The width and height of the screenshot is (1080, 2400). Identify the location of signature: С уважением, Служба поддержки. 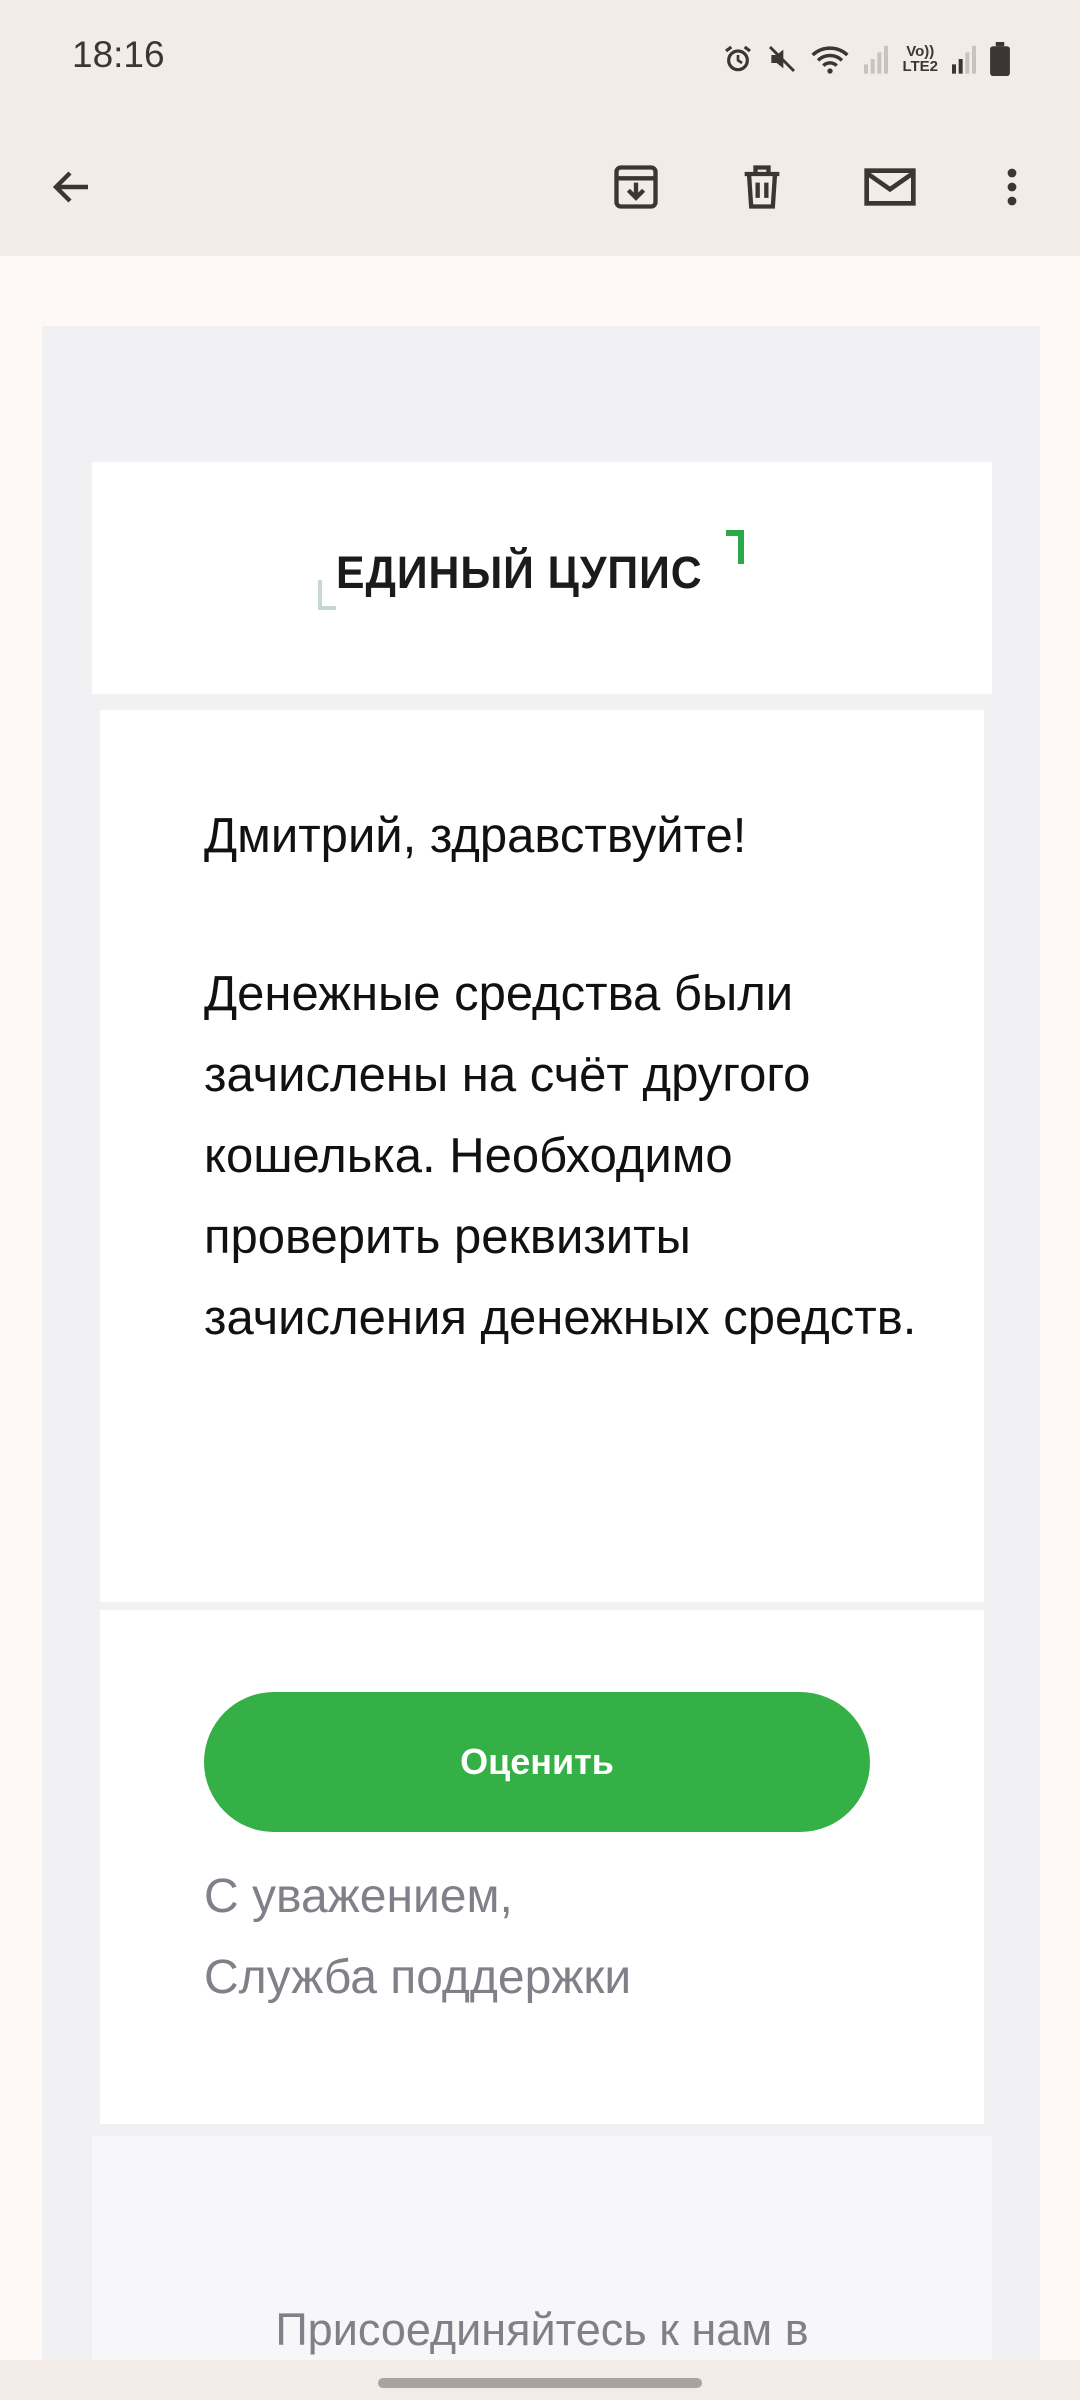
(584, 1937).